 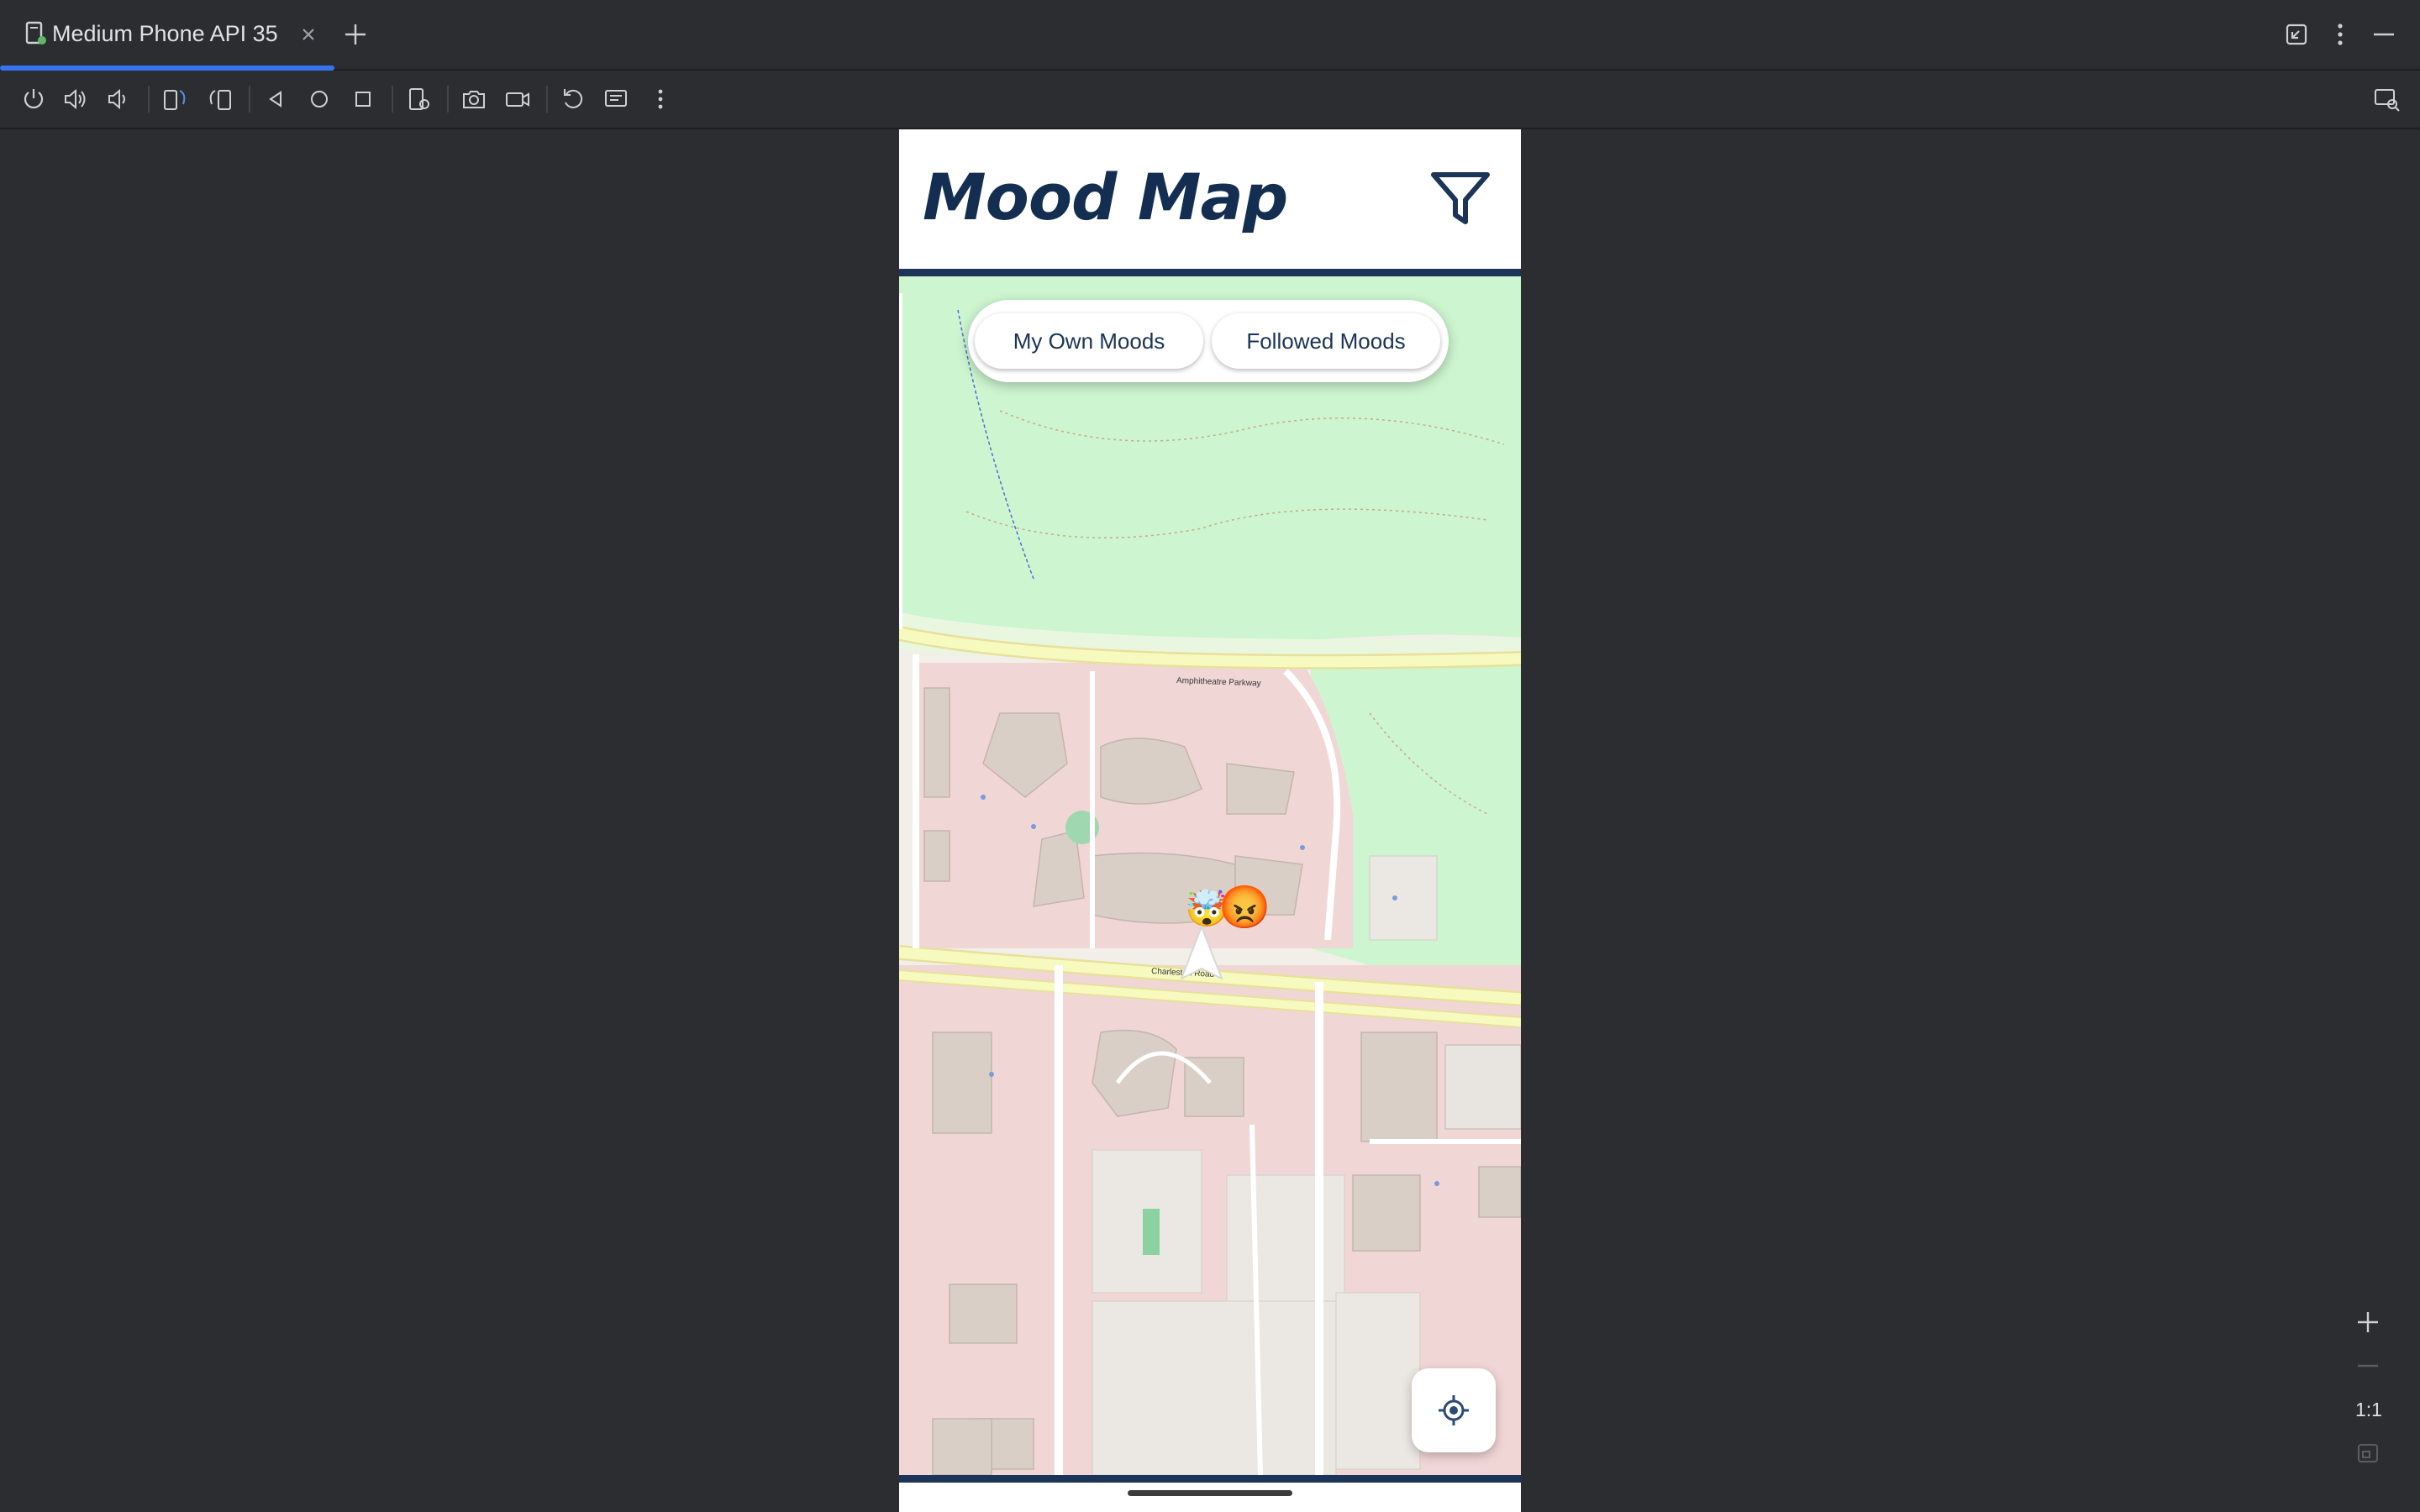 I want to click on fit-screen-icon, so click(x=2367, y=1453).